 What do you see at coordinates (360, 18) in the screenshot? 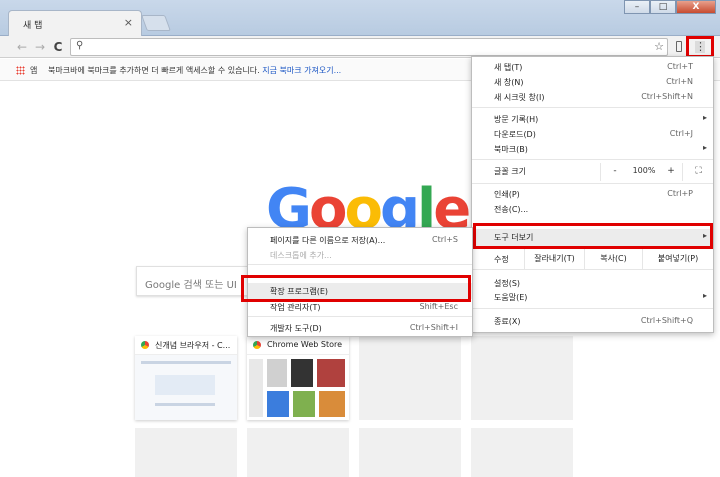
I see `title-bar: 새 탭 × – □ X` at bounding box center [360, 18].